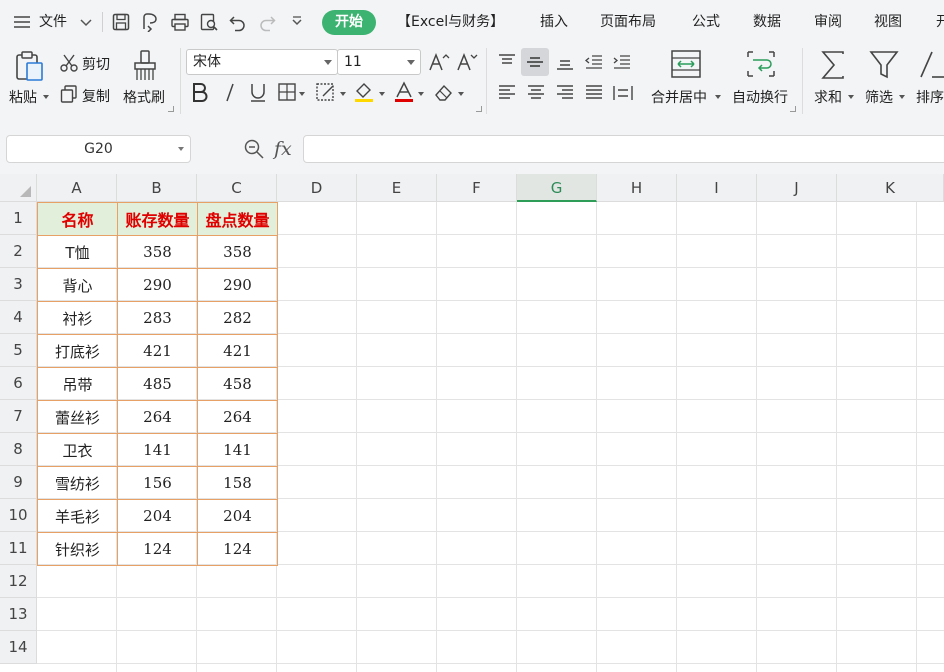 The image size is (944, 672). I want to click on save-icon, so click(121, 22).